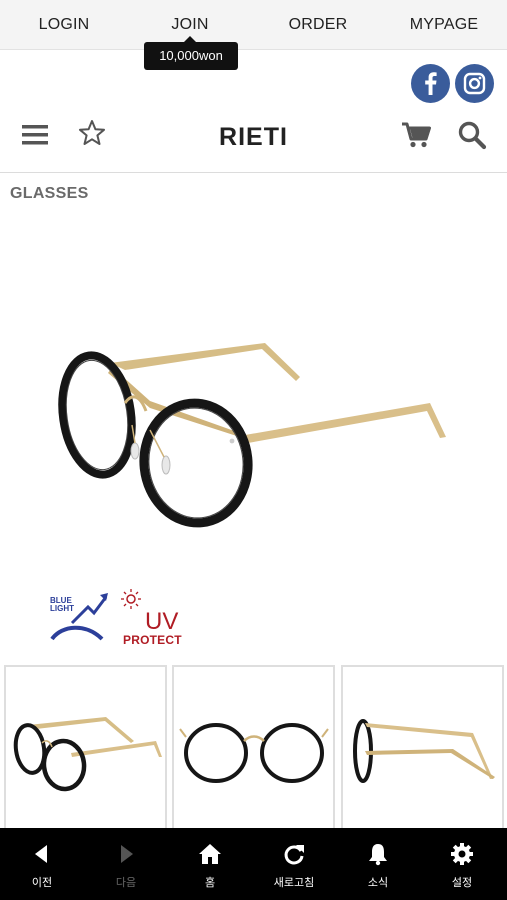 This screenshot has height=900, width=507. I want to click on instagram-icon, so click(474, 83).